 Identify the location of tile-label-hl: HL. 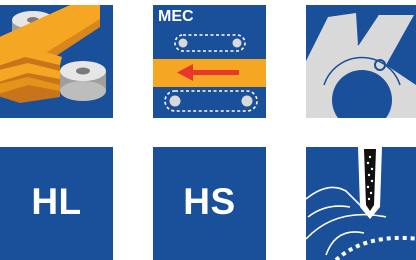
(56, 201).